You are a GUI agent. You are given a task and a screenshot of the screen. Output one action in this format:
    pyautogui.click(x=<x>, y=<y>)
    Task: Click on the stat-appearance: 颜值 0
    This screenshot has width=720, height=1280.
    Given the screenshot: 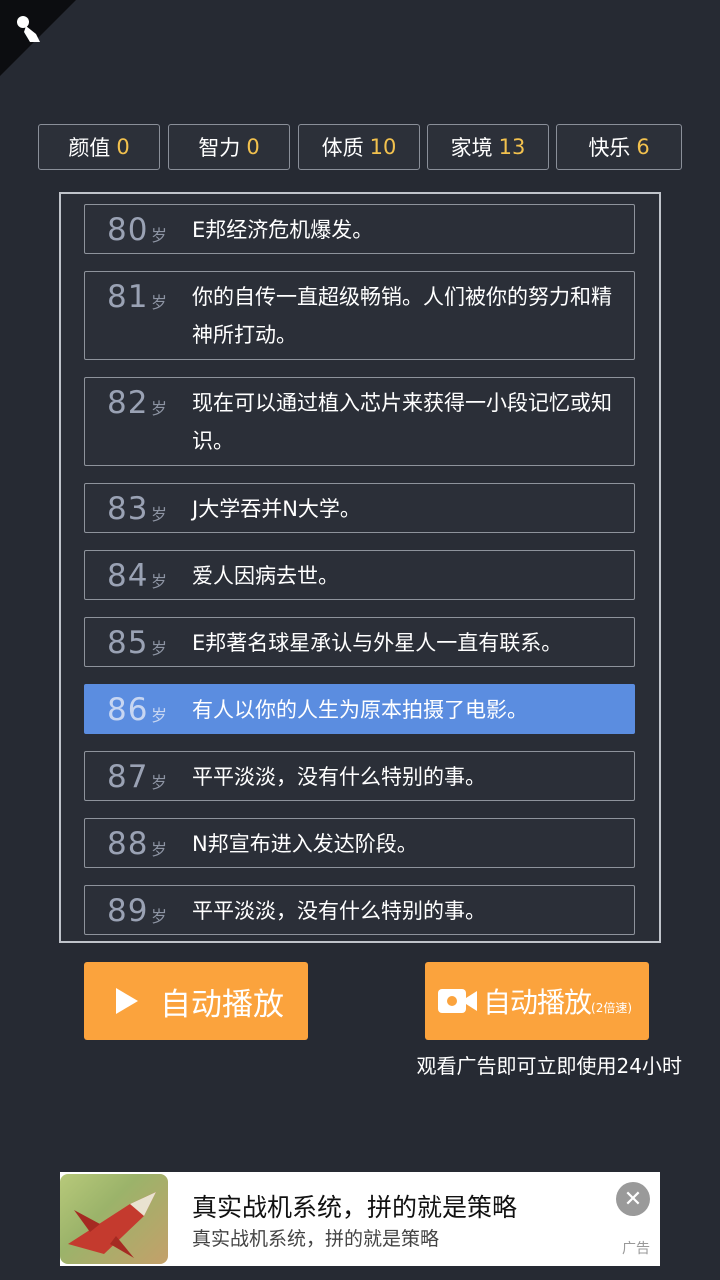 What is the action you would take?
    pyautogui.click(x=99, y=147)
    